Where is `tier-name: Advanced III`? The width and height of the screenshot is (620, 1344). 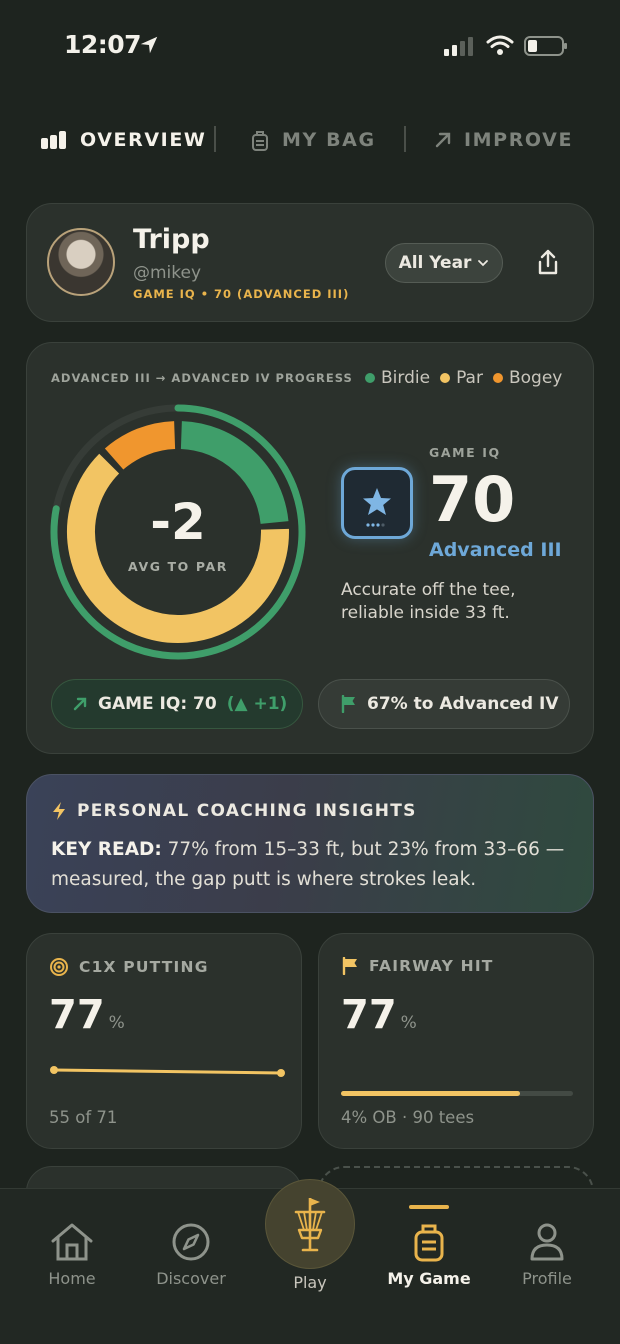 tier-name: Advanced III is located at coordinates (495, 550).